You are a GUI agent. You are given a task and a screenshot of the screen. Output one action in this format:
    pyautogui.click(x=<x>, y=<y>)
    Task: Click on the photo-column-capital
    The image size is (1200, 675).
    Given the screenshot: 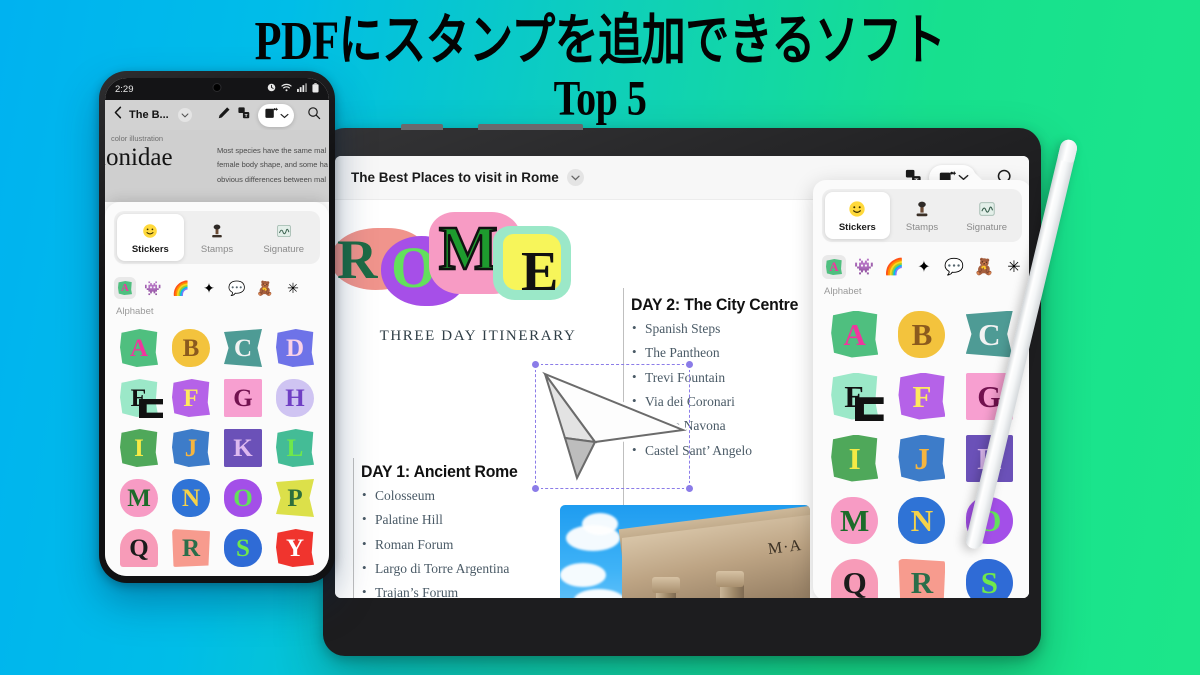 What is the action you would take?
    pyautogui.click(x=730, y=579)
    